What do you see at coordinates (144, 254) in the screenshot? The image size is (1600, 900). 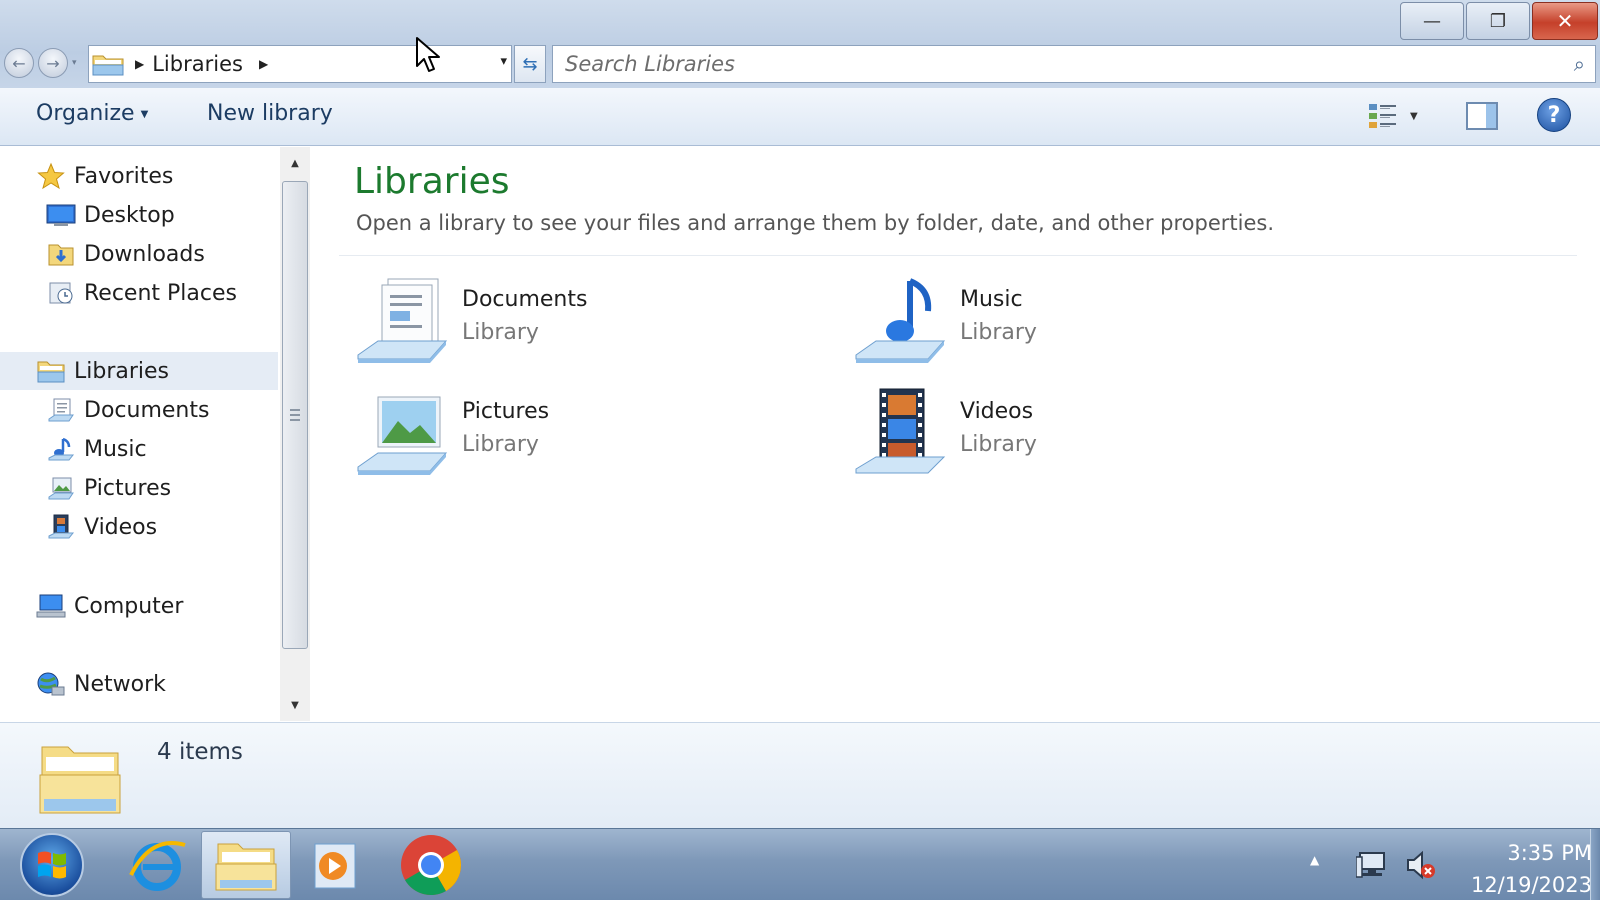 I see `nav-item-label: Downloads` at bounding box center [144, 254].